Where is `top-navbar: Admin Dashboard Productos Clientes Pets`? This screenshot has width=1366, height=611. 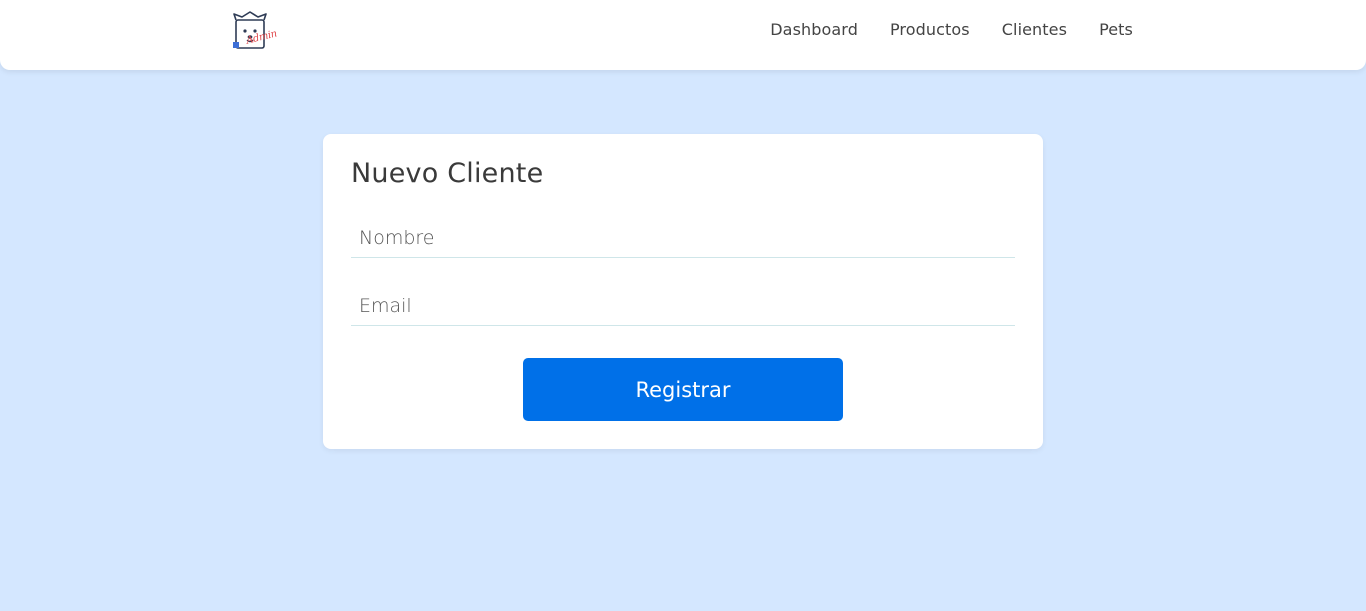
top-navbar: Admin Dashboard Productos Clientes Pets is located at coordinates (683, 35).